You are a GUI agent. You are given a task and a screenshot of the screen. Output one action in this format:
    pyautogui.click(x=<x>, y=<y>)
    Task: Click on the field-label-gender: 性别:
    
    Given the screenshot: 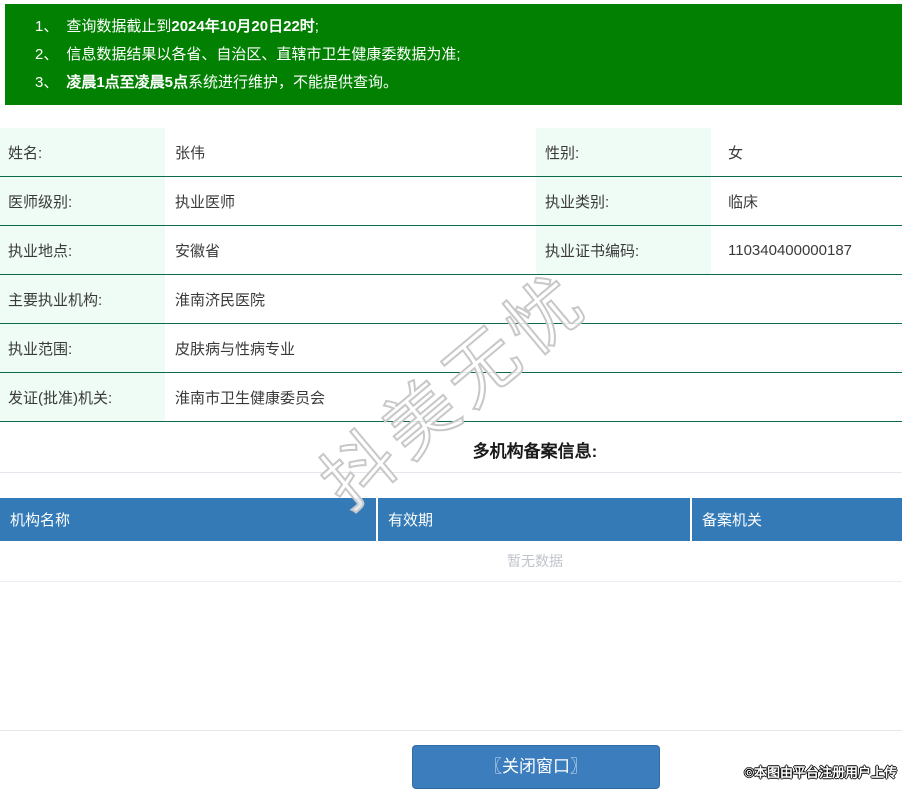 What is the action you would take?
    pyautogui.click(x=623, y=152)
    